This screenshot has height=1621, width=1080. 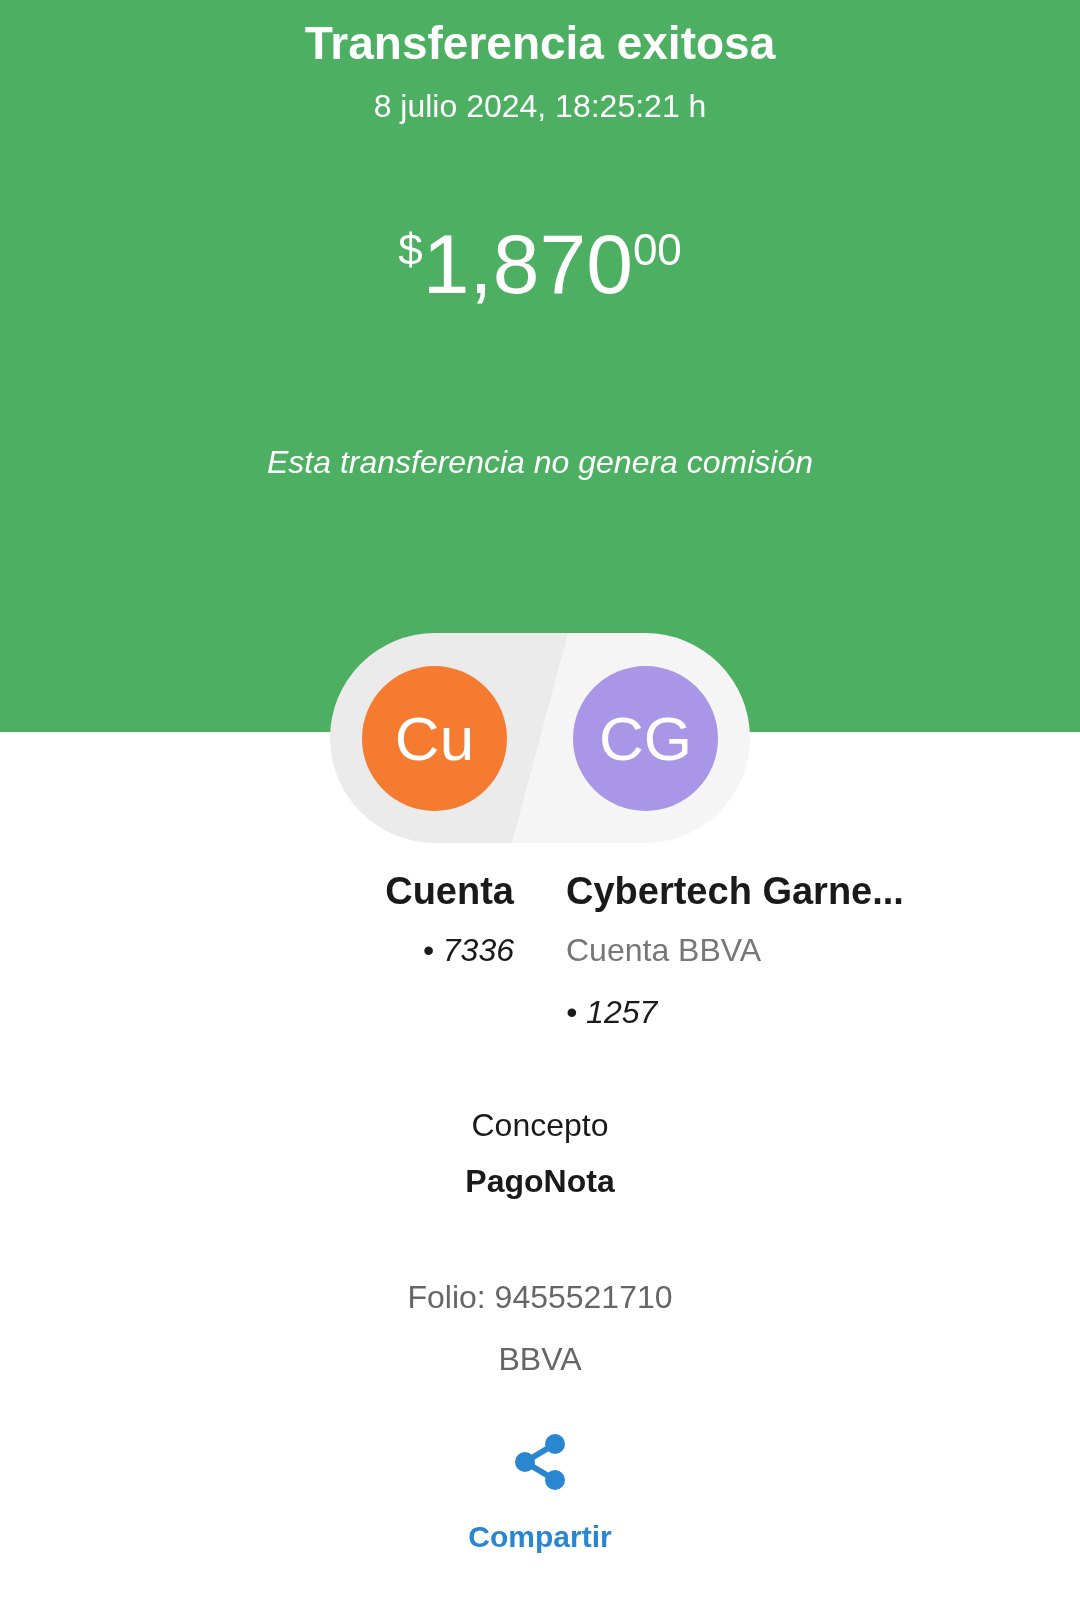 I want to click on account-number: • 1257, so click(x=612, y=1012).